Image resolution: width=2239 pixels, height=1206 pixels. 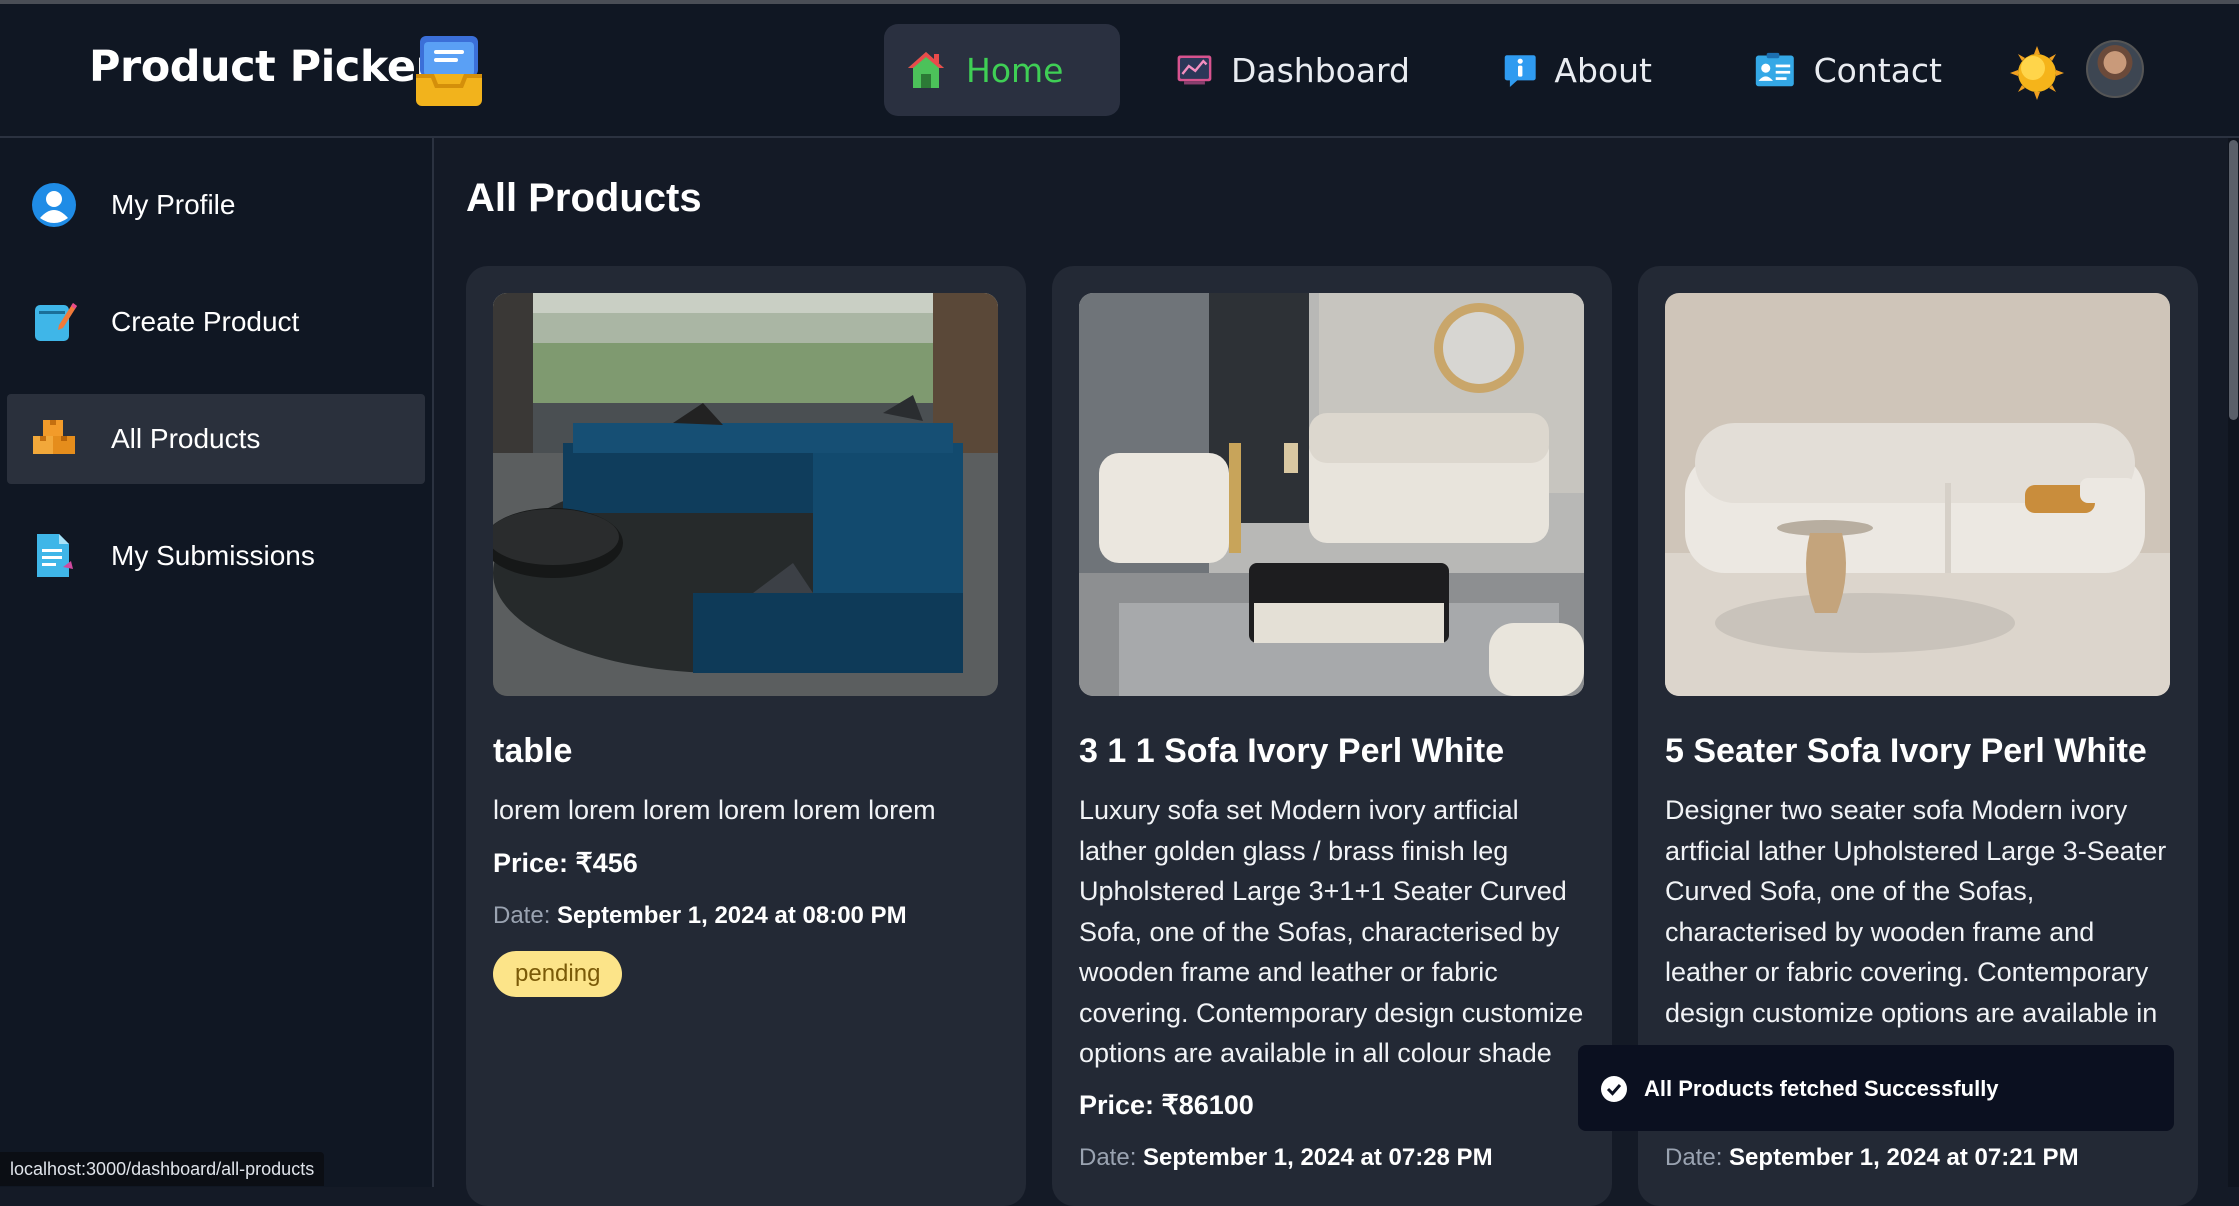 What do you see at coordinates (1520, 71) in the screenshot?
I see `info-icon` at bounding box center [1520, 71].